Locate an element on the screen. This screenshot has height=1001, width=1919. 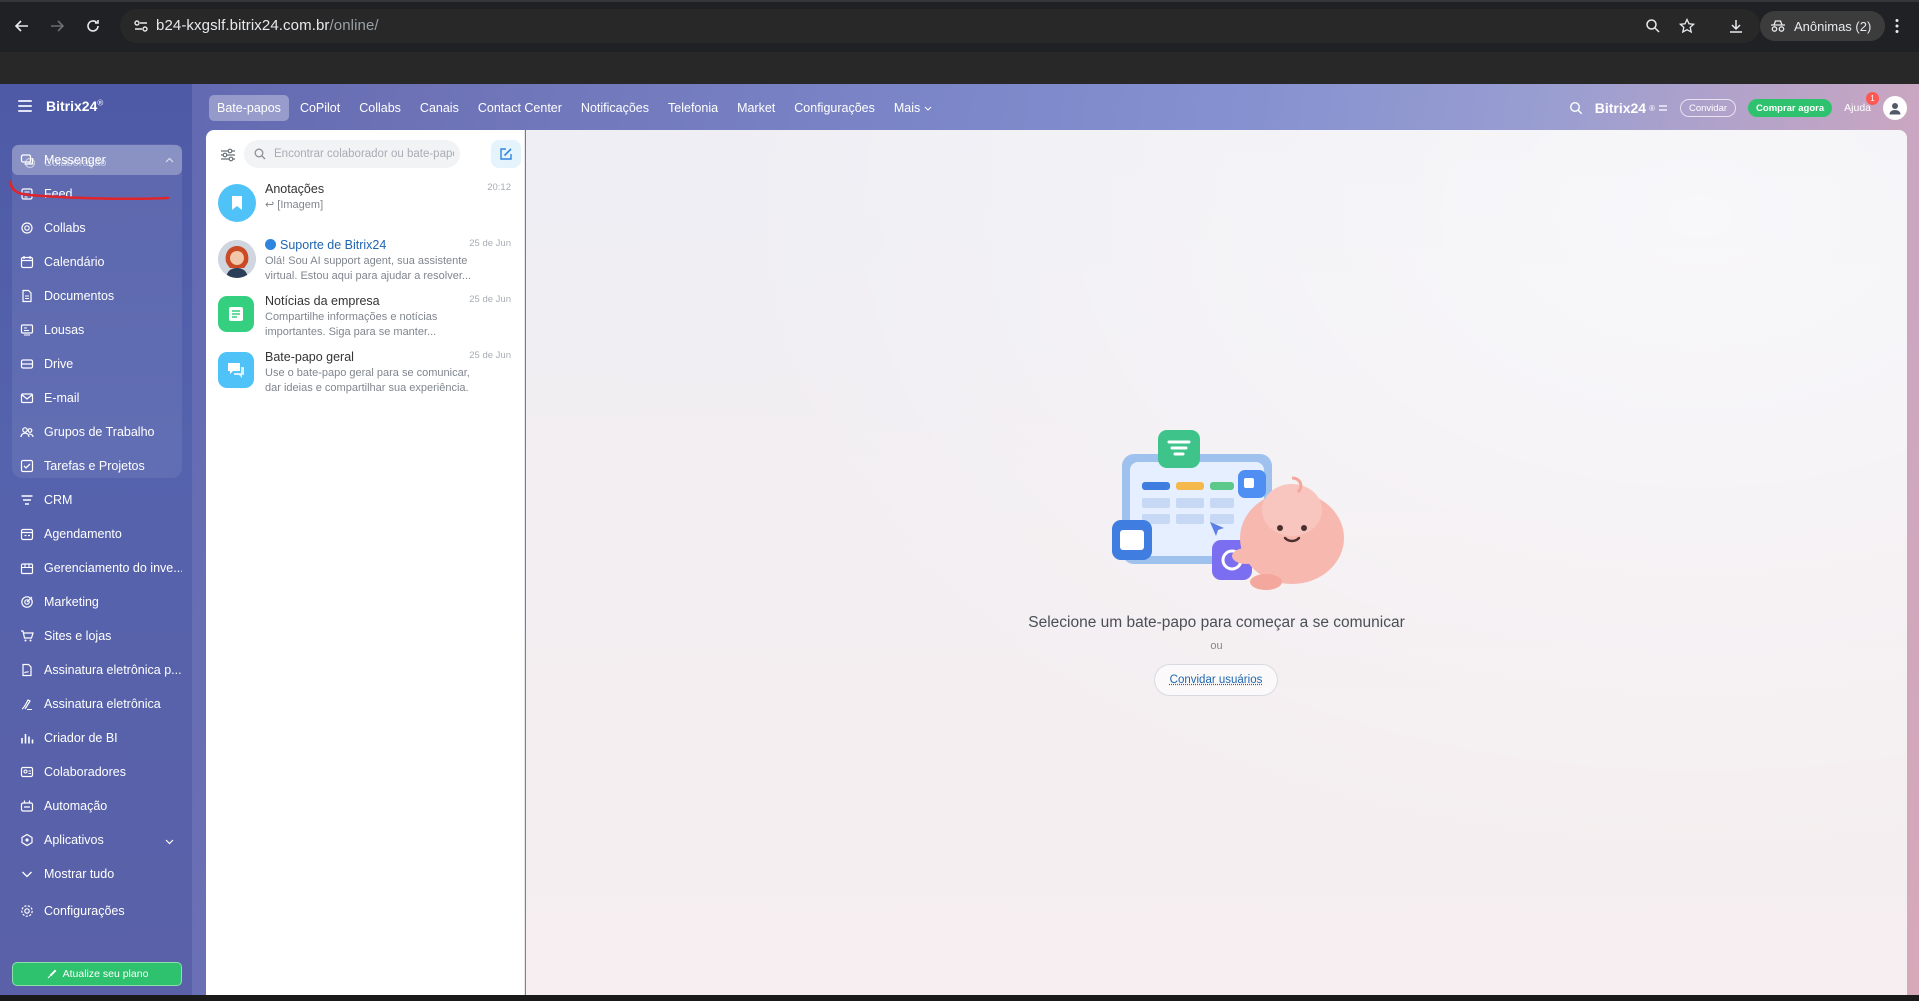
header-logo: Bitrix24 ® is located at coordinates (1631, 108).